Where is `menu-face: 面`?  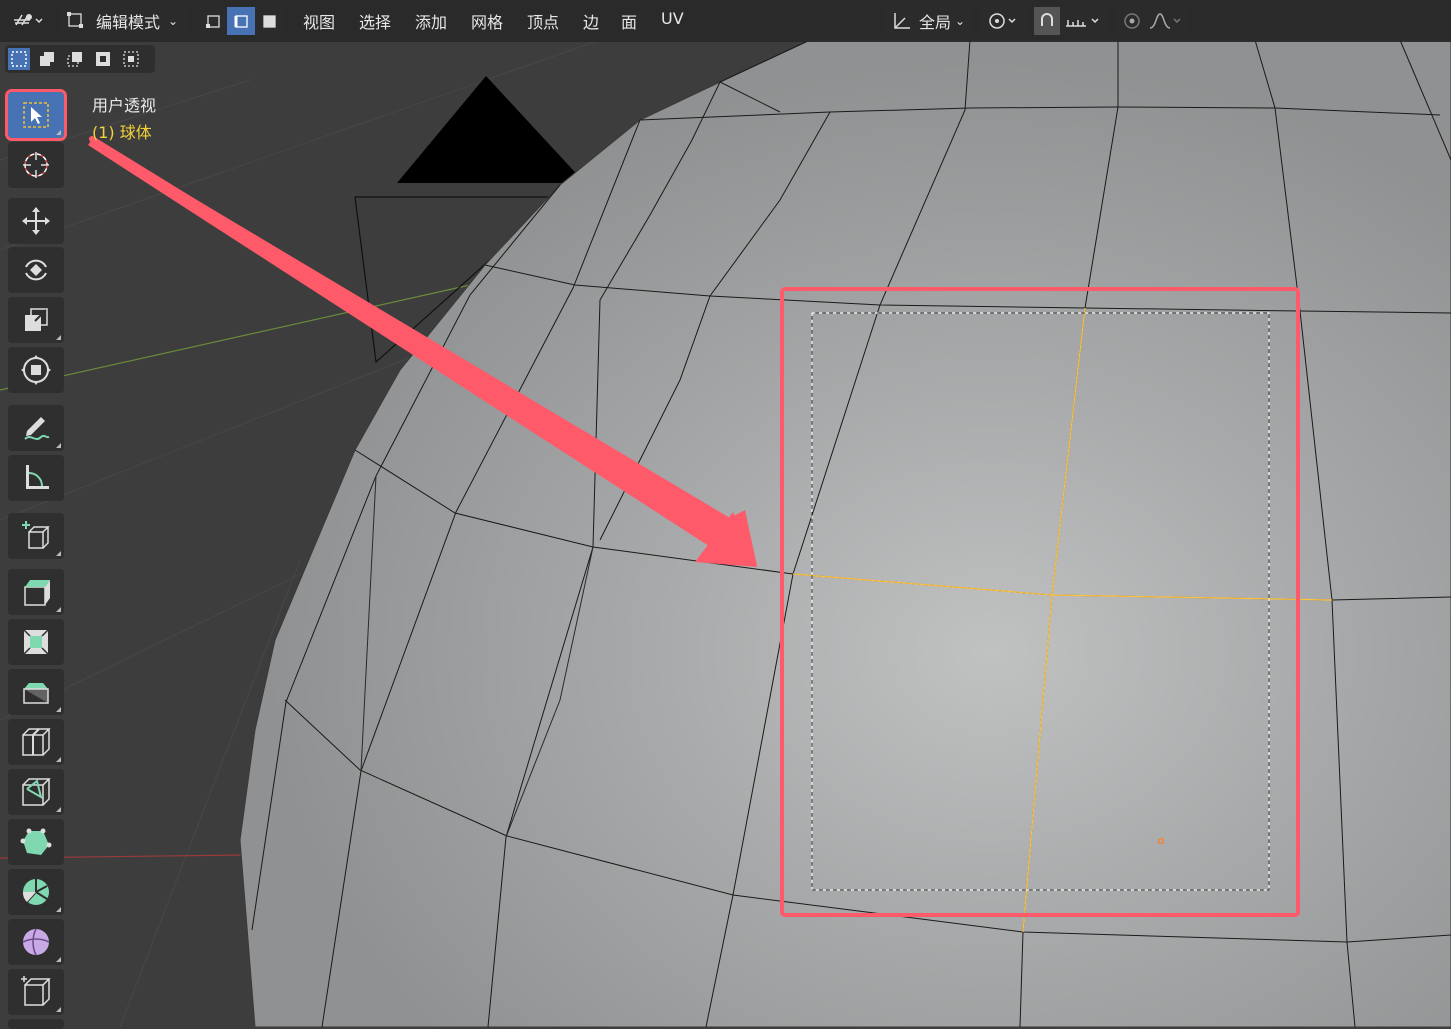
menu-face: 面 is located at coordinates (629, 21).